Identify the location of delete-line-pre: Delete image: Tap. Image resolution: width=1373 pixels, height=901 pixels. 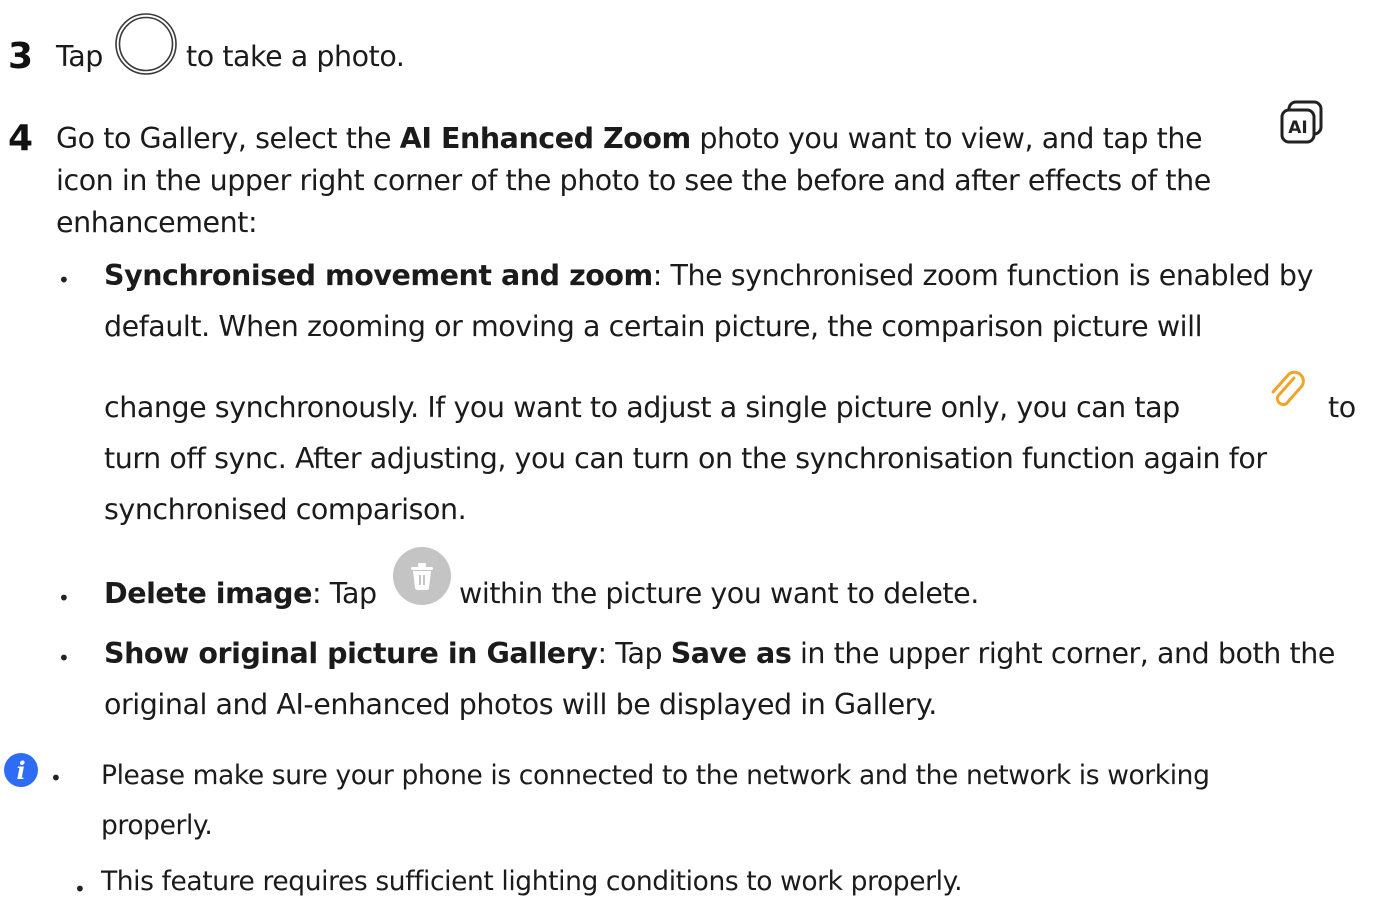
(240, 593).